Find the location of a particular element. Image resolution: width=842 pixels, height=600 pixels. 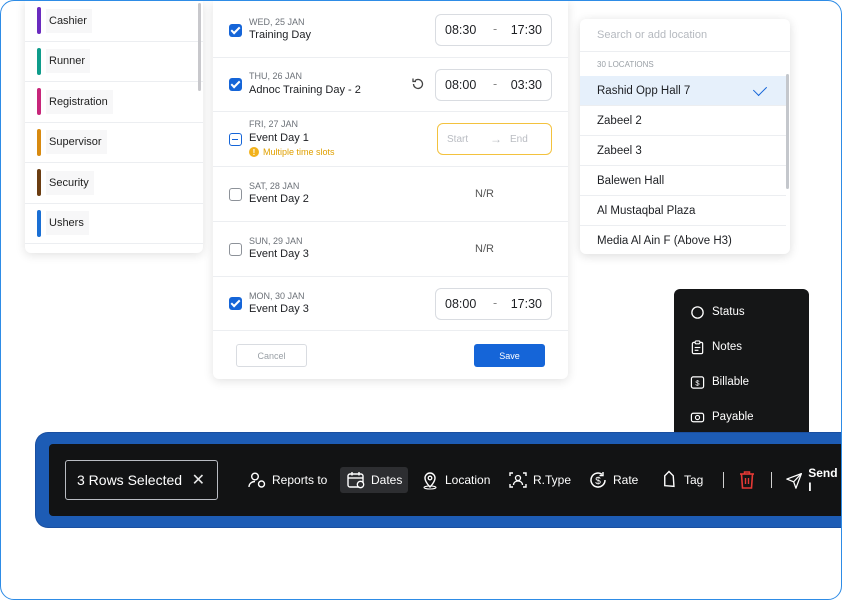

not-required-value: N/R is located at coordinates (484, 249).